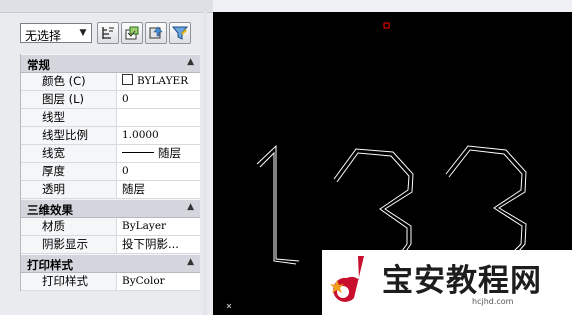 The image size is (572, 318). I want to click on section-plot-style: 打印样式 ▲, so click(110, 263).